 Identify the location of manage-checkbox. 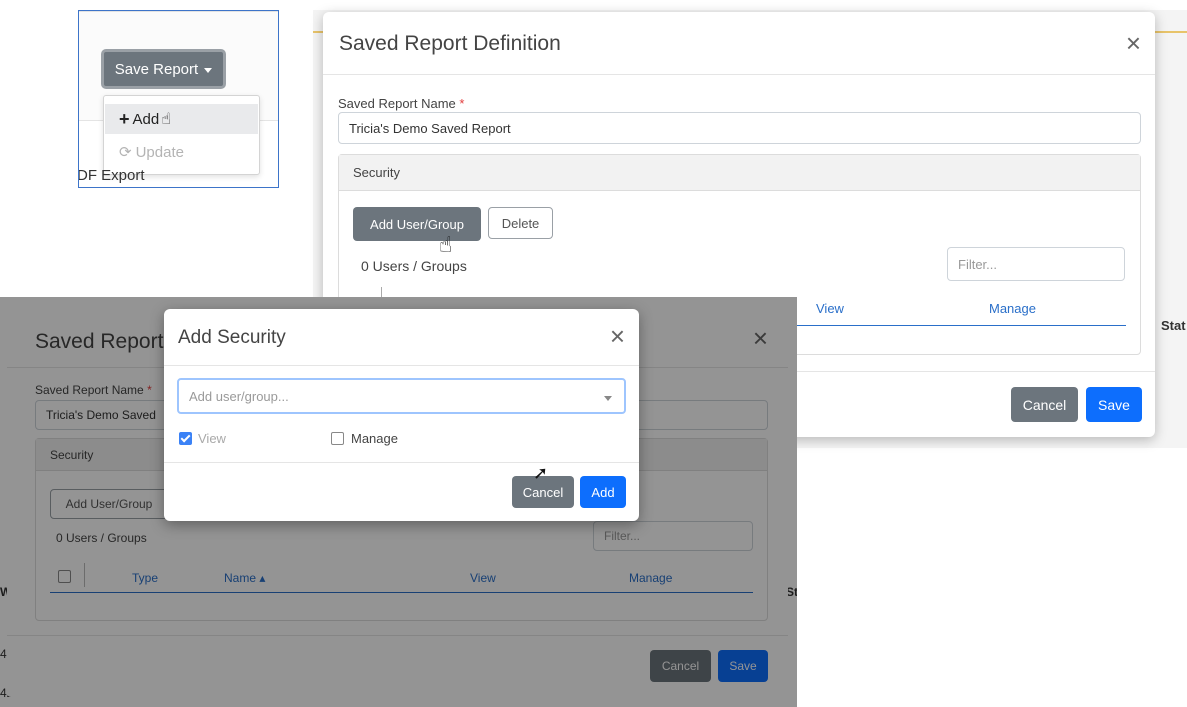
(337, 438).